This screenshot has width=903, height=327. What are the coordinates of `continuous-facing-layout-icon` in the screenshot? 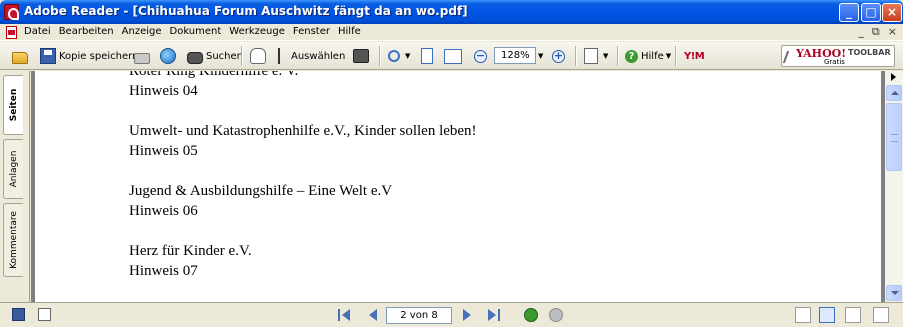 It's located at (881, 315).